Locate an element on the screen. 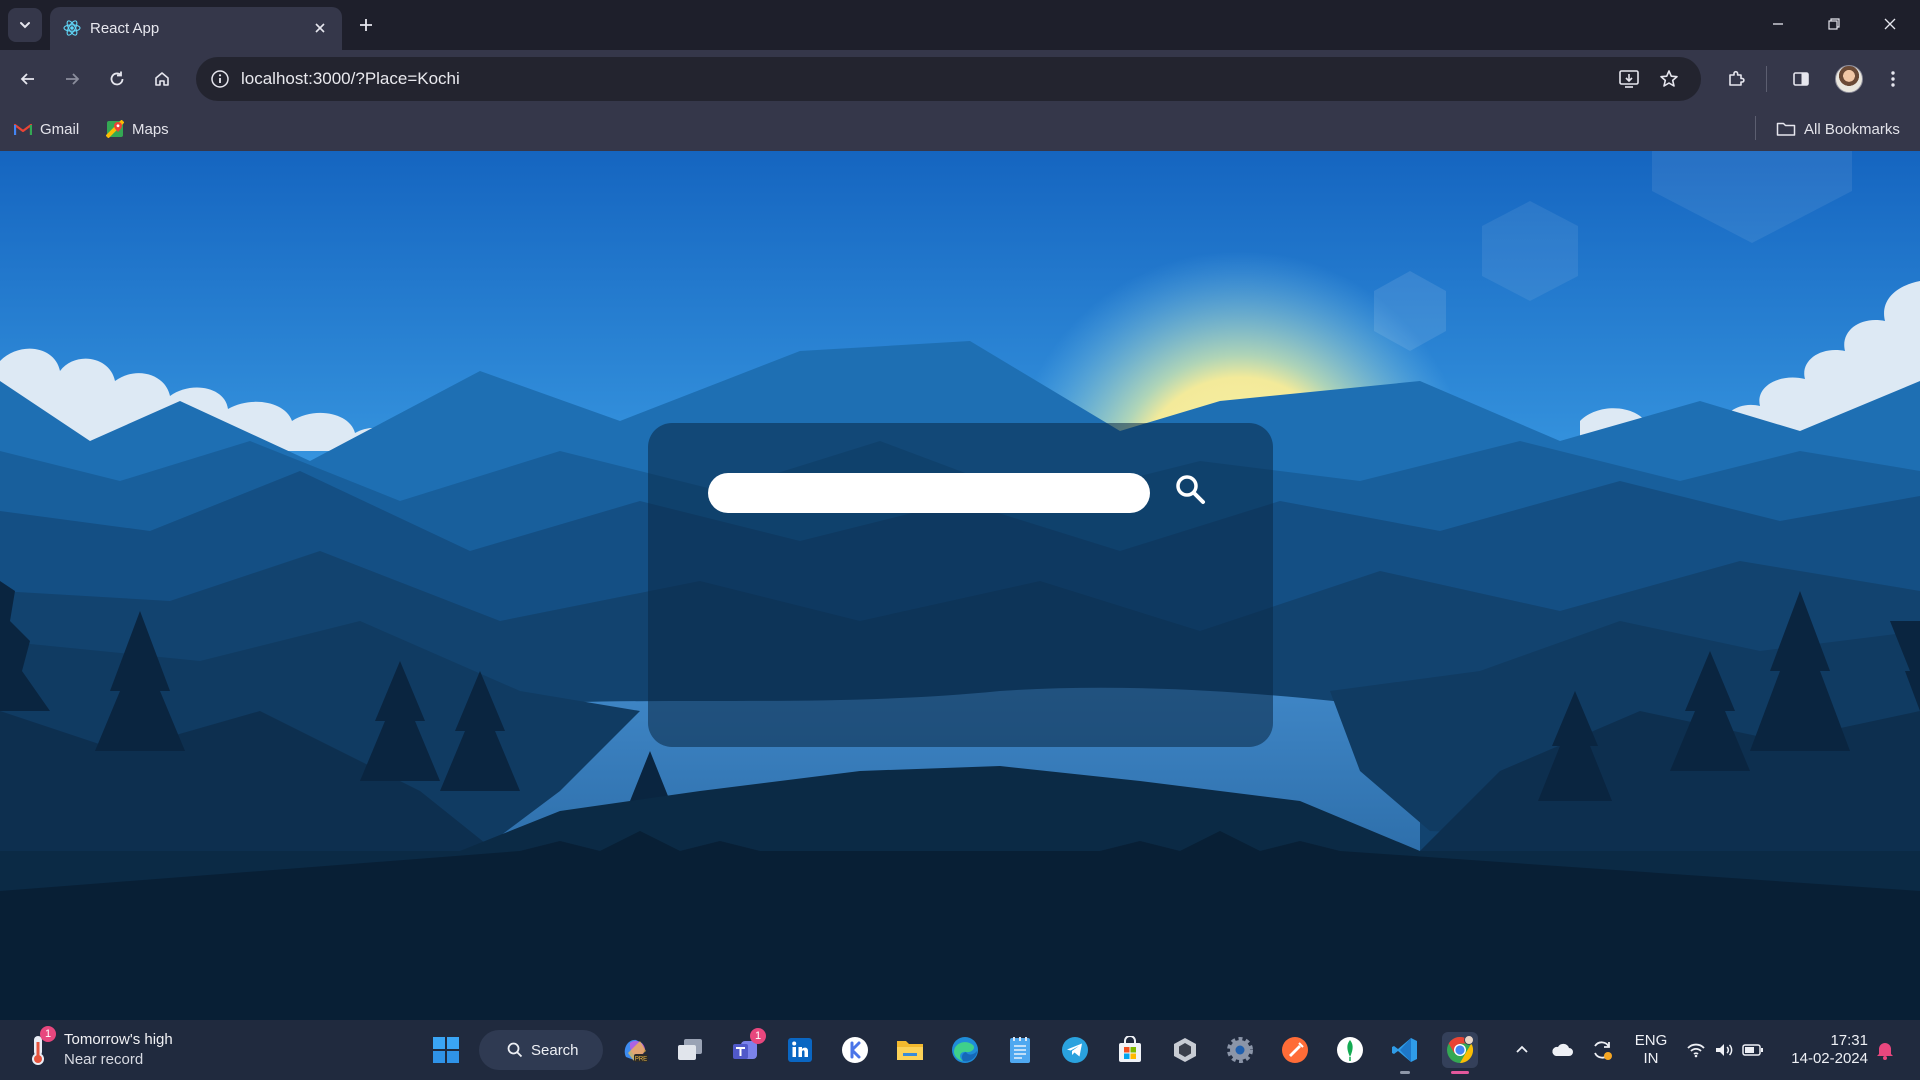 The width and height of the screenshot is (1920, 1080). teams-app: 1 is located at coordinates (746, 1048).